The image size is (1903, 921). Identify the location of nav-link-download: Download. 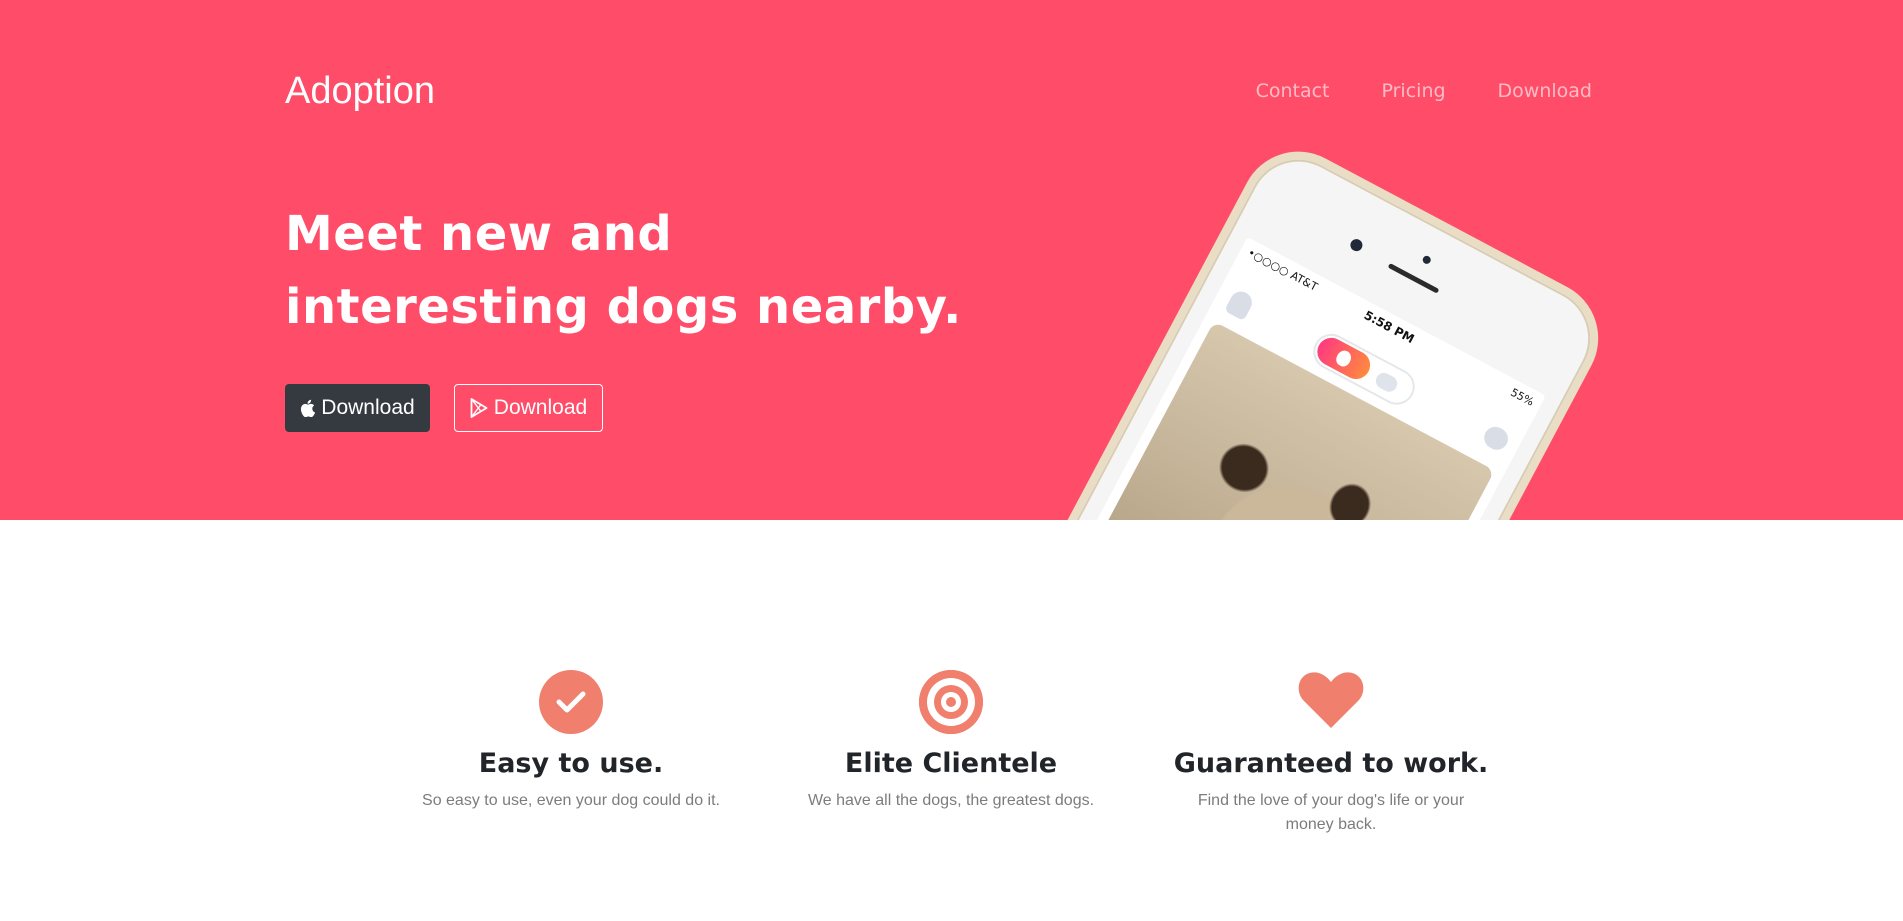
(1545, 91).